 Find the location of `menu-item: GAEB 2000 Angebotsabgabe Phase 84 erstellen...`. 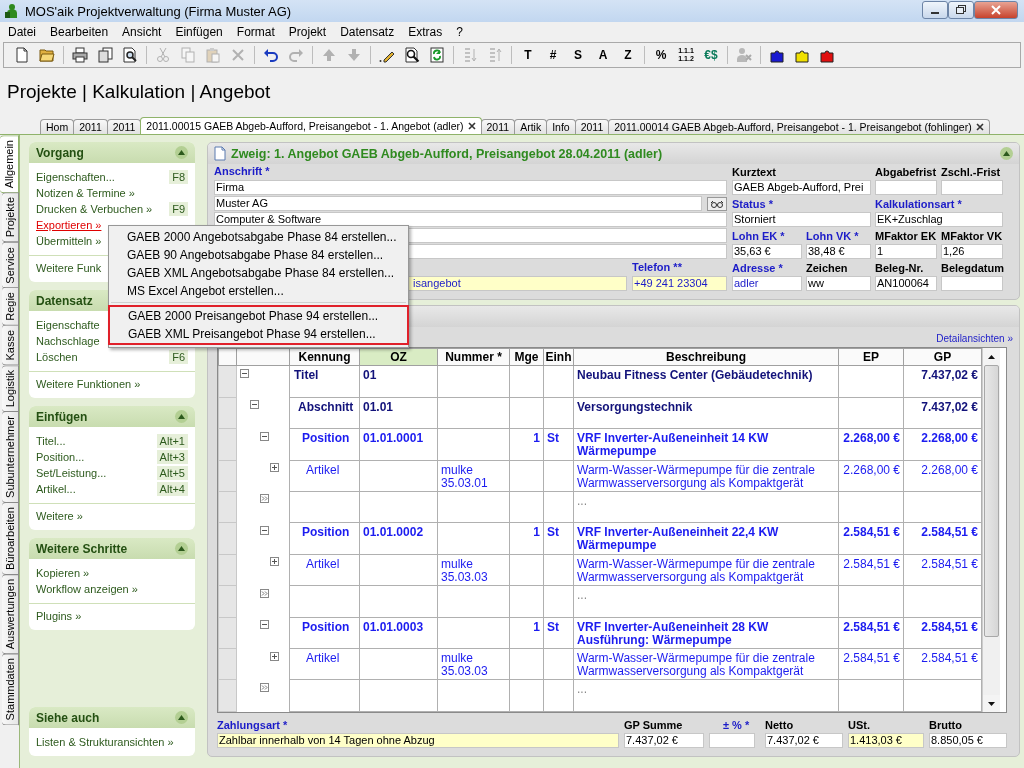

menu-item: GAEB 2000 Angebotsabgabe Phase 84 erstellen... is located at coordinates (258, 237).